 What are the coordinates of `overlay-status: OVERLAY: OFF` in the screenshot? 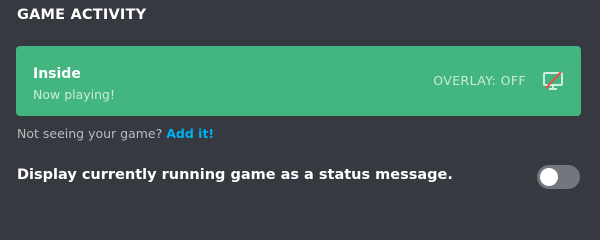 It's located at (479, 80).